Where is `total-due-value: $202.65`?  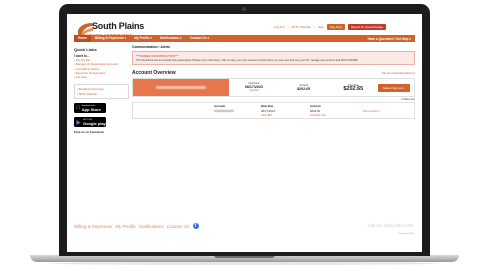 total-due-value: $202.65 is located at coordinates (353, 88).